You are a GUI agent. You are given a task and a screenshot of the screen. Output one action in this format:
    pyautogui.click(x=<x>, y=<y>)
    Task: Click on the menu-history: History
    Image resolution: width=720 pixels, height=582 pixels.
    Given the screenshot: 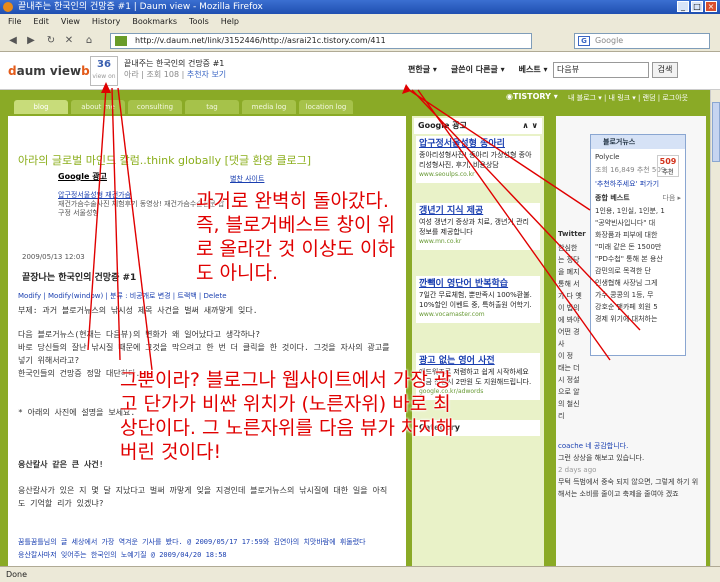 What is the action you would take?
    pyautogui.click(x=106, y=22)
    